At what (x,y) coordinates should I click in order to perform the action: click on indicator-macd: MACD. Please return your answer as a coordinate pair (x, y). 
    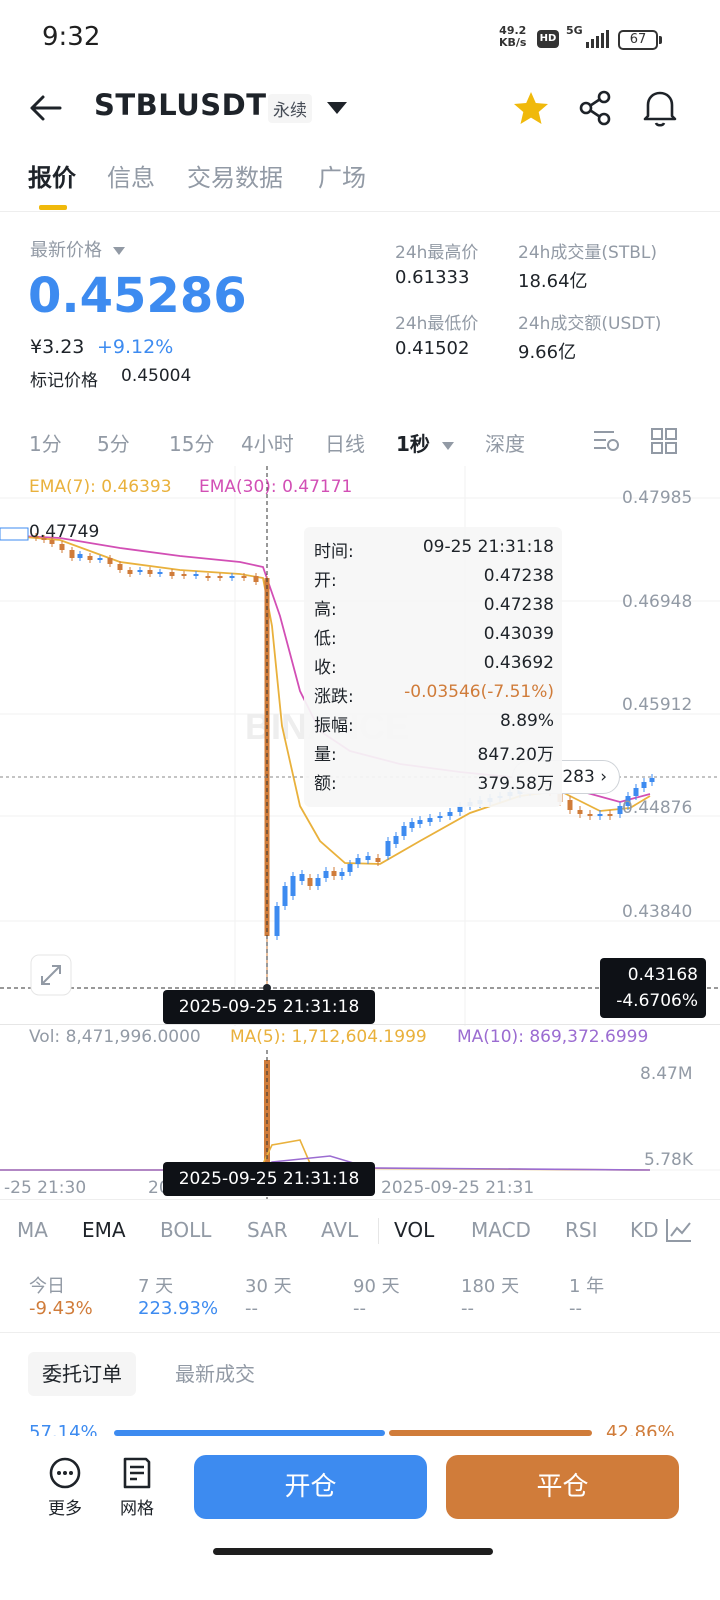
    Looking at the image, I should click on (501, 1230).